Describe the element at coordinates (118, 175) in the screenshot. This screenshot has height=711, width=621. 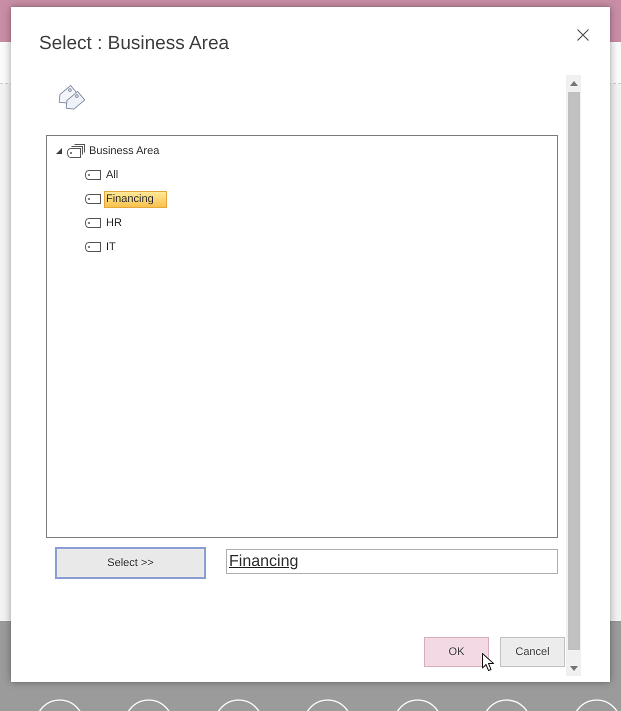
I see `tree-item: All` at that location.